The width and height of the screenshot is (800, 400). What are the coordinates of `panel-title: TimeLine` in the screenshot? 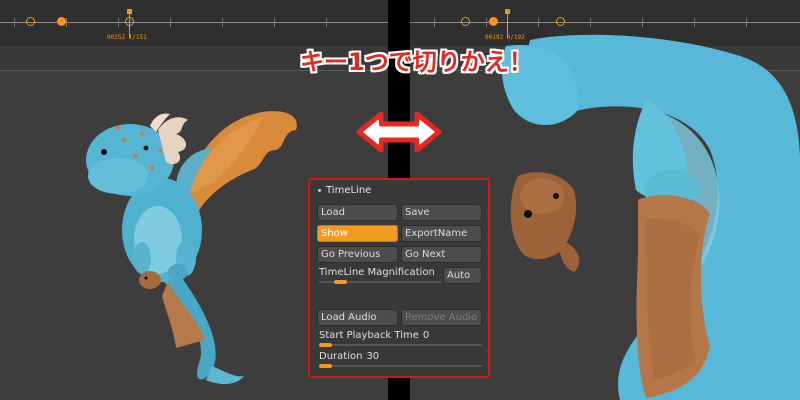 It's located at (348, 190).